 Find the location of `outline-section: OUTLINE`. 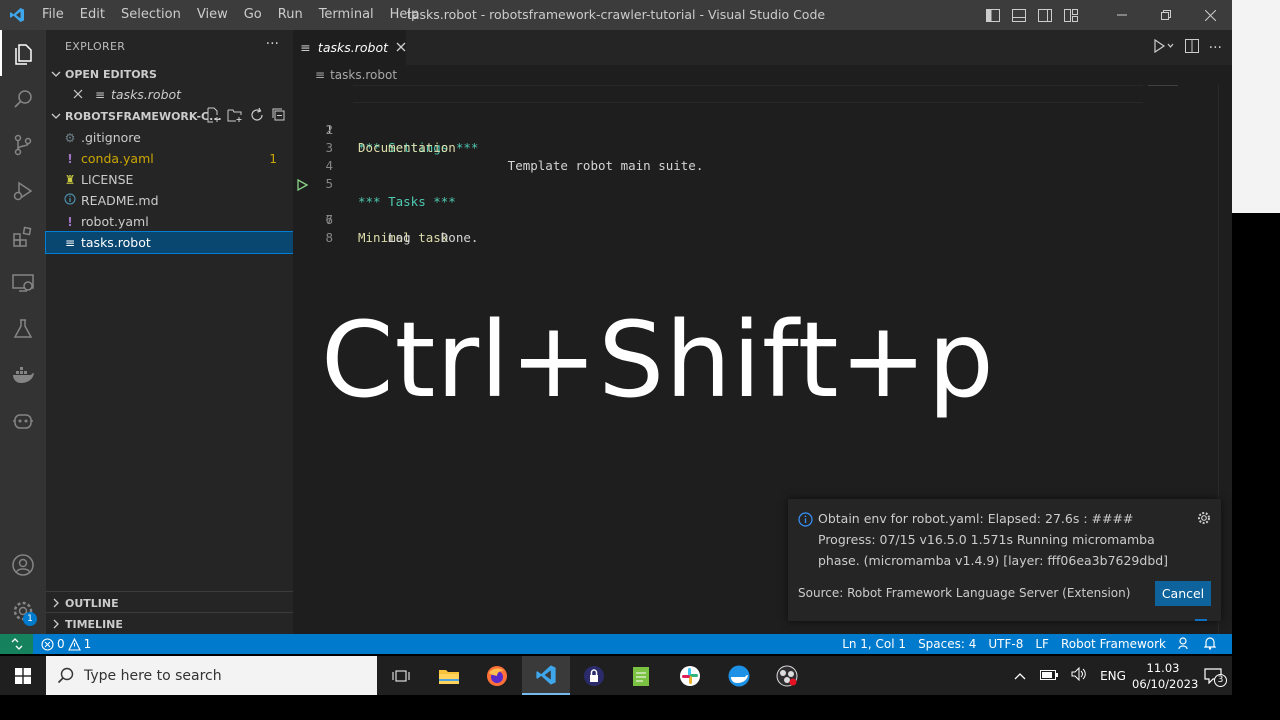

outline-section: OUTLINE is located at coordinates (169, 603).